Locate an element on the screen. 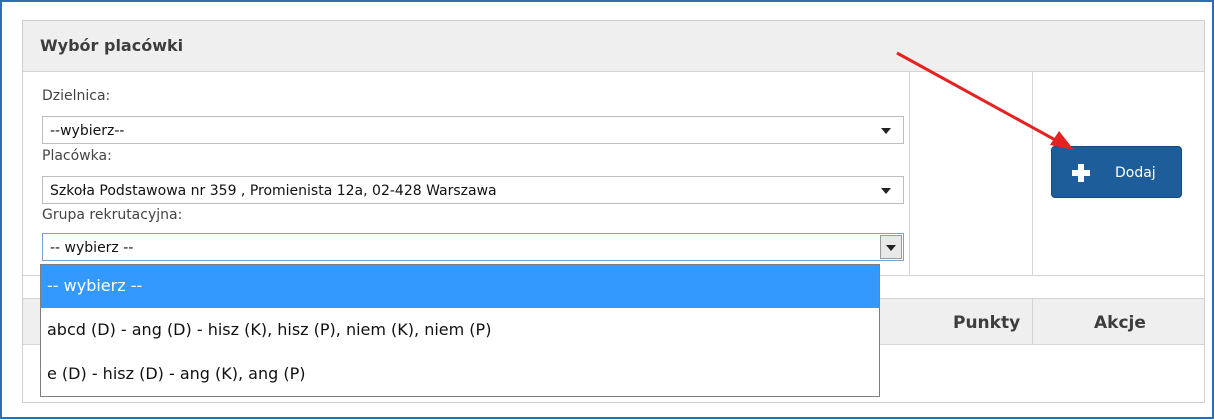  annotation-arrow is located at coordinates (985, 100).